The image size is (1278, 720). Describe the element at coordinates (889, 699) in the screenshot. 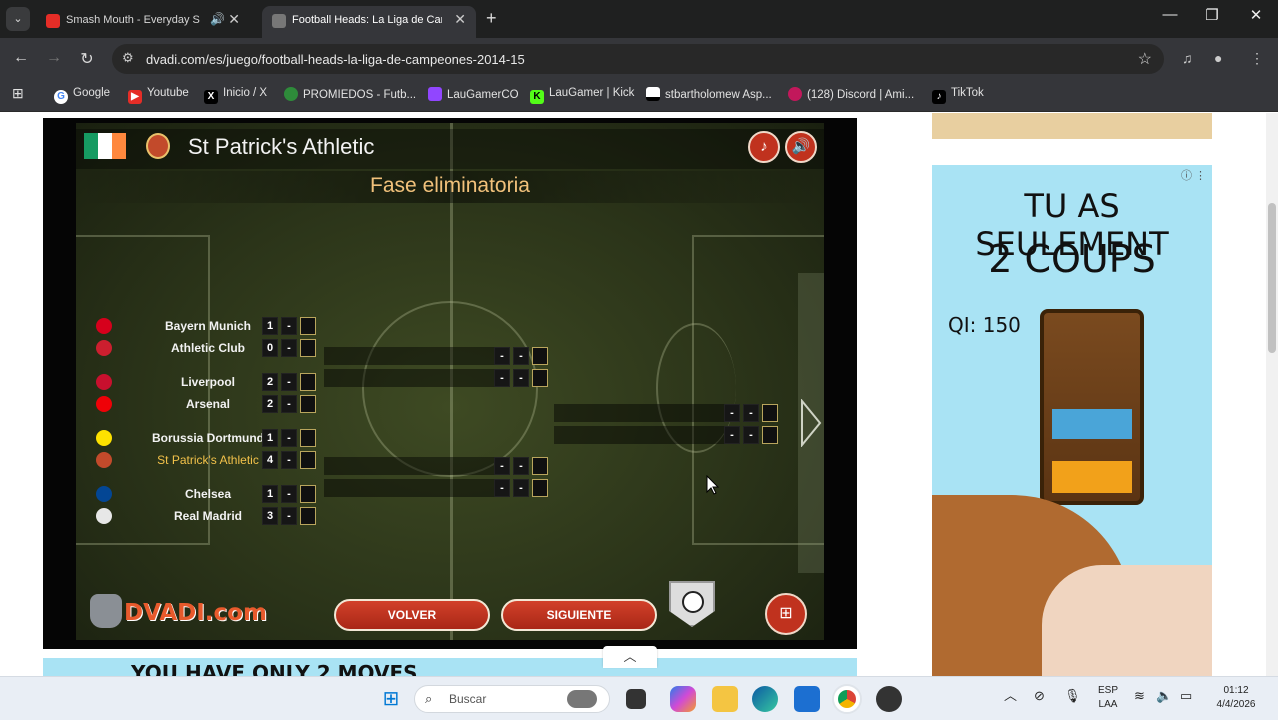

I see `obs-recorder-icon` at that location.